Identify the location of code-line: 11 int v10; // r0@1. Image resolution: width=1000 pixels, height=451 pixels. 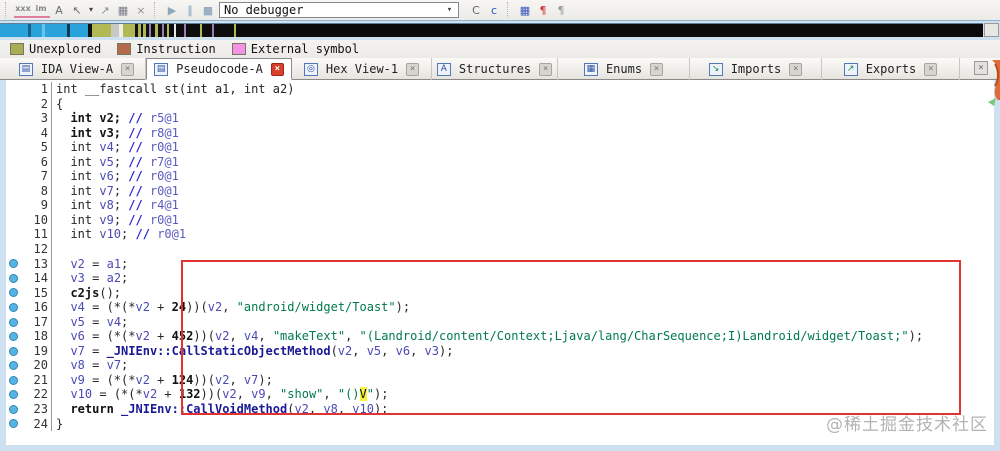
(500, 235).